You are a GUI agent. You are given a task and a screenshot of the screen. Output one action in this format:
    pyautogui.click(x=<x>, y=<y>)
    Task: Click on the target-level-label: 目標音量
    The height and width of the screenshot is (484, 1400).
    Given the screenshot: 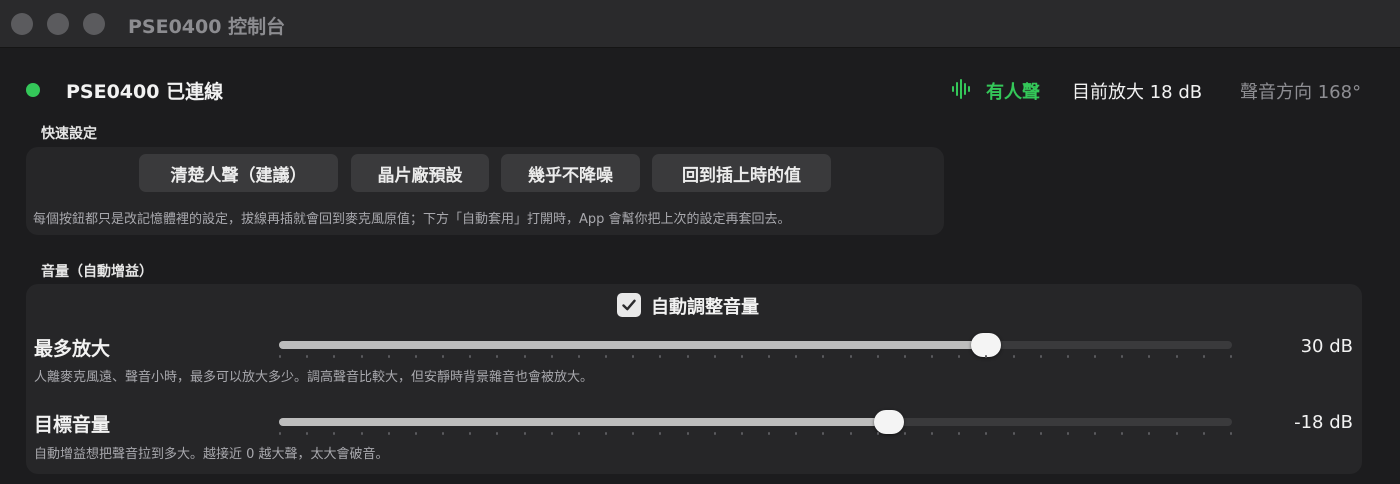 What is the action you would take?
    pyautogui.click(x=72, y=425)
    